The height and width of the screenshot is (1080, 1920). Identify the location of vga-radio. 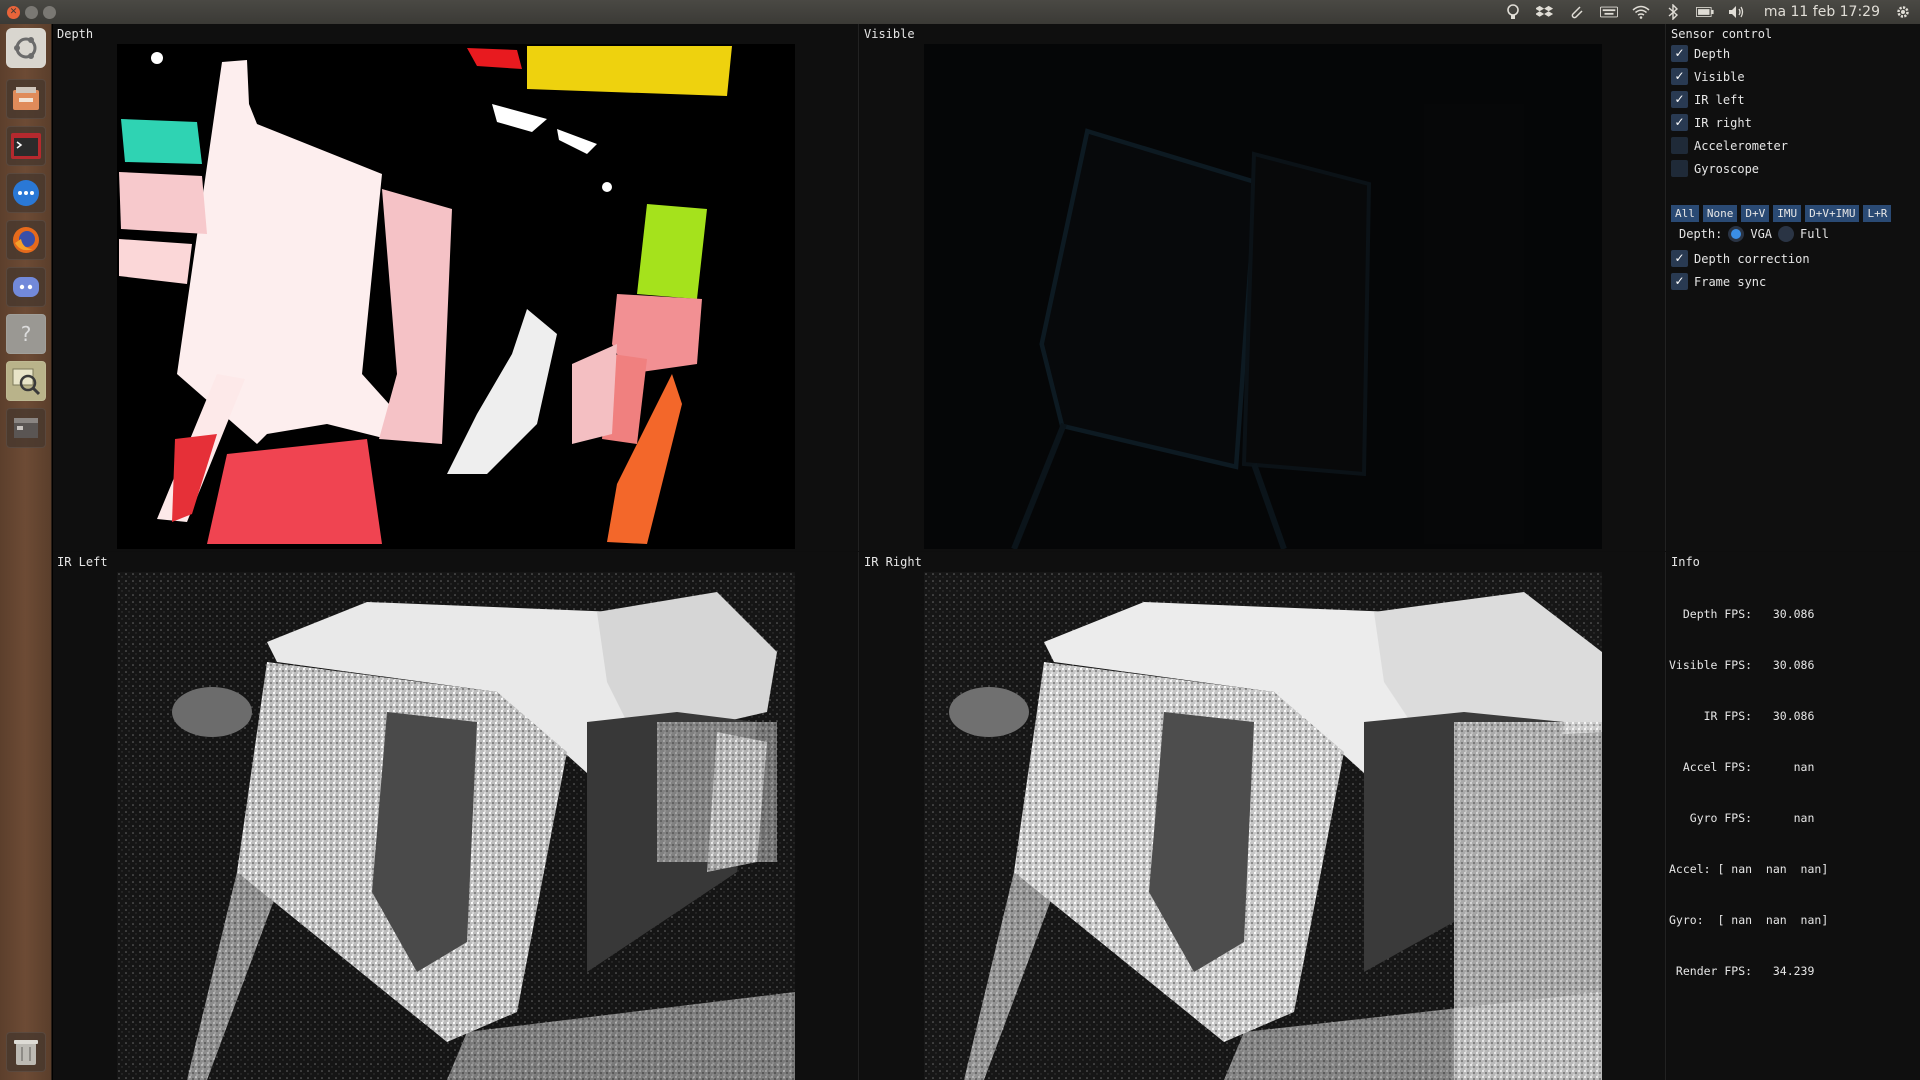
(1736, 234).